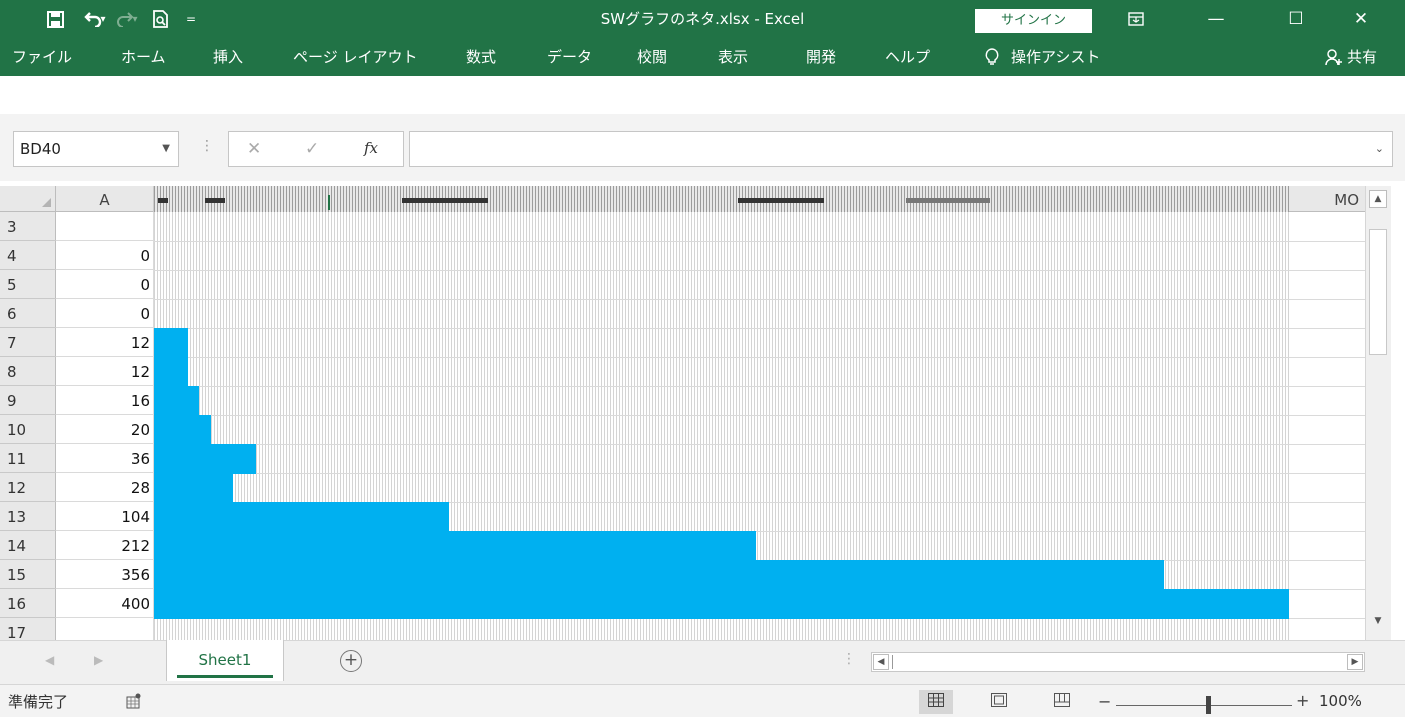 Image resolution: width=1405 pixels, height=717 pixels. What do you see at coordinates (1340, 701) in the screenshot?
I see `zoom-level: 100%` at bounding box center [1340, 701].